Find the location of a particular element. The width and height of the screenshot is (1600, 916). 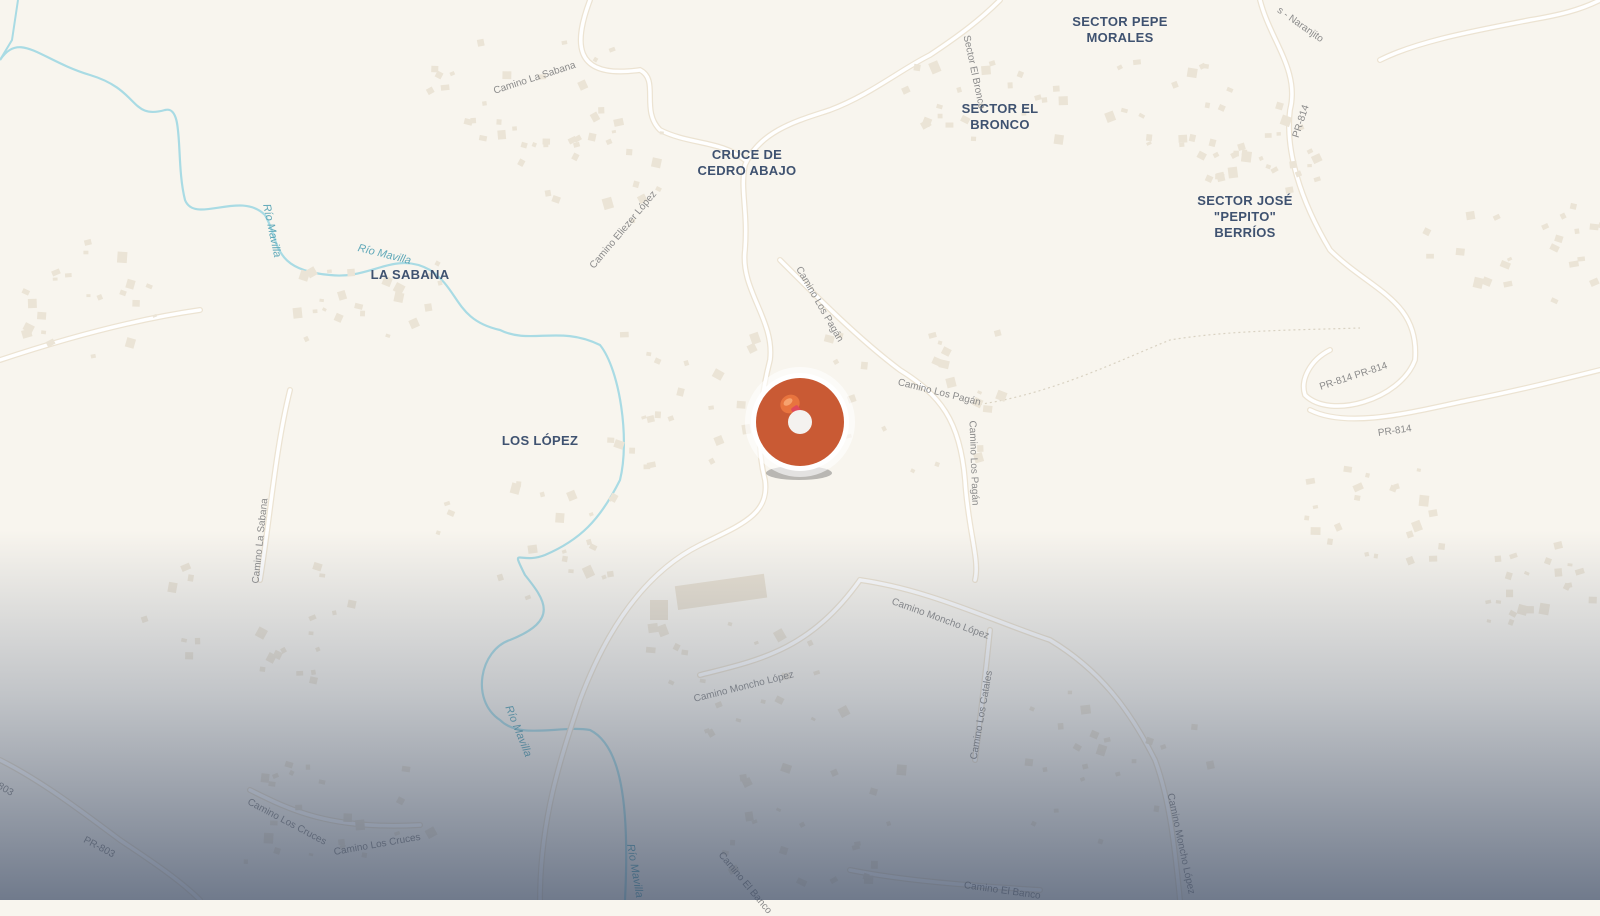

place-label-los-lopez: LOS LÓPEZ is located at coordinates (540, 441).